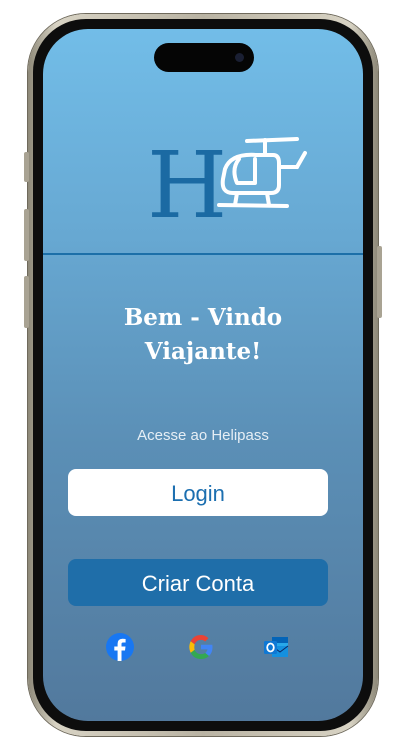 This screenshot has height=745, width=419. I want to click on create-account-button: Criar Conta, so click(198, 582).